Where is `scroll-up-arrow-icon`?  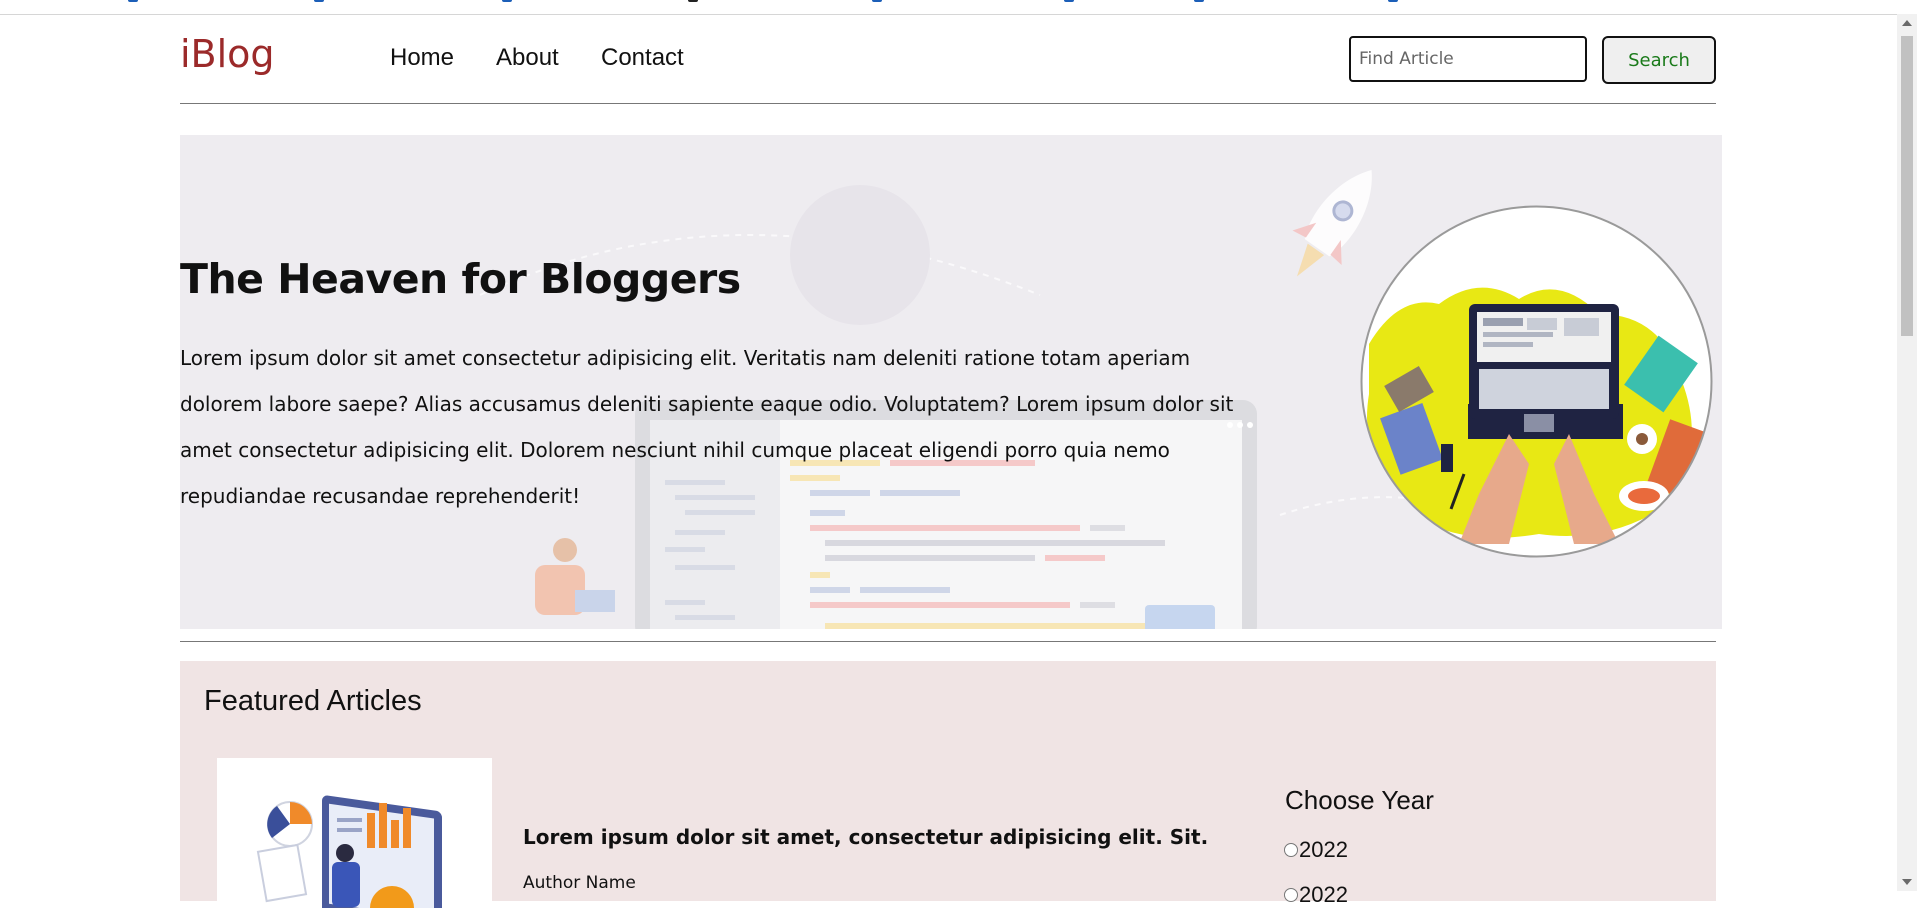
scroll-up-arrow-icon is located at coordinates (1907, 23).